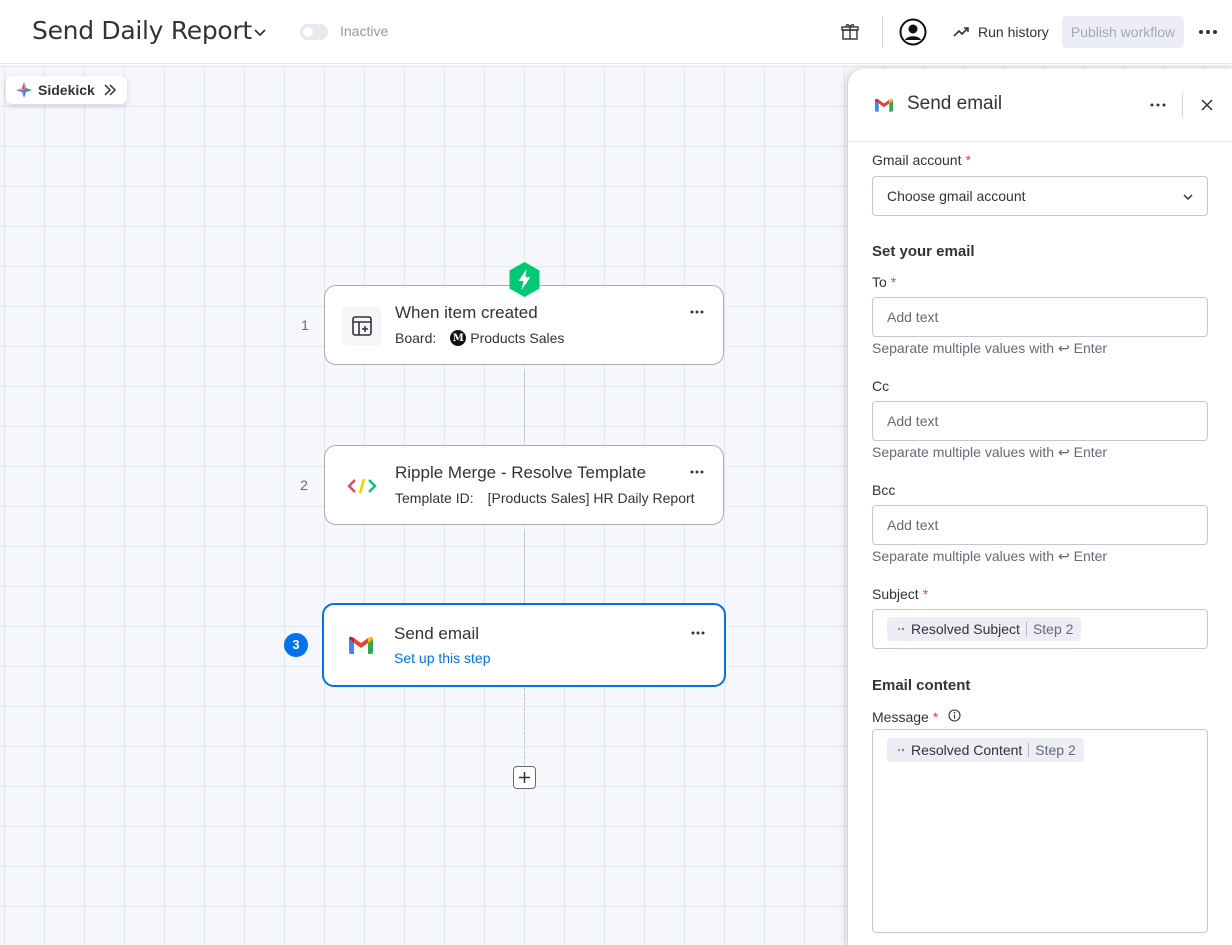 The image size is (1232, 945). Describe the element at coordinates (434, 498) in the screenshot. I see `template-id-label: Template ID:` at that location.